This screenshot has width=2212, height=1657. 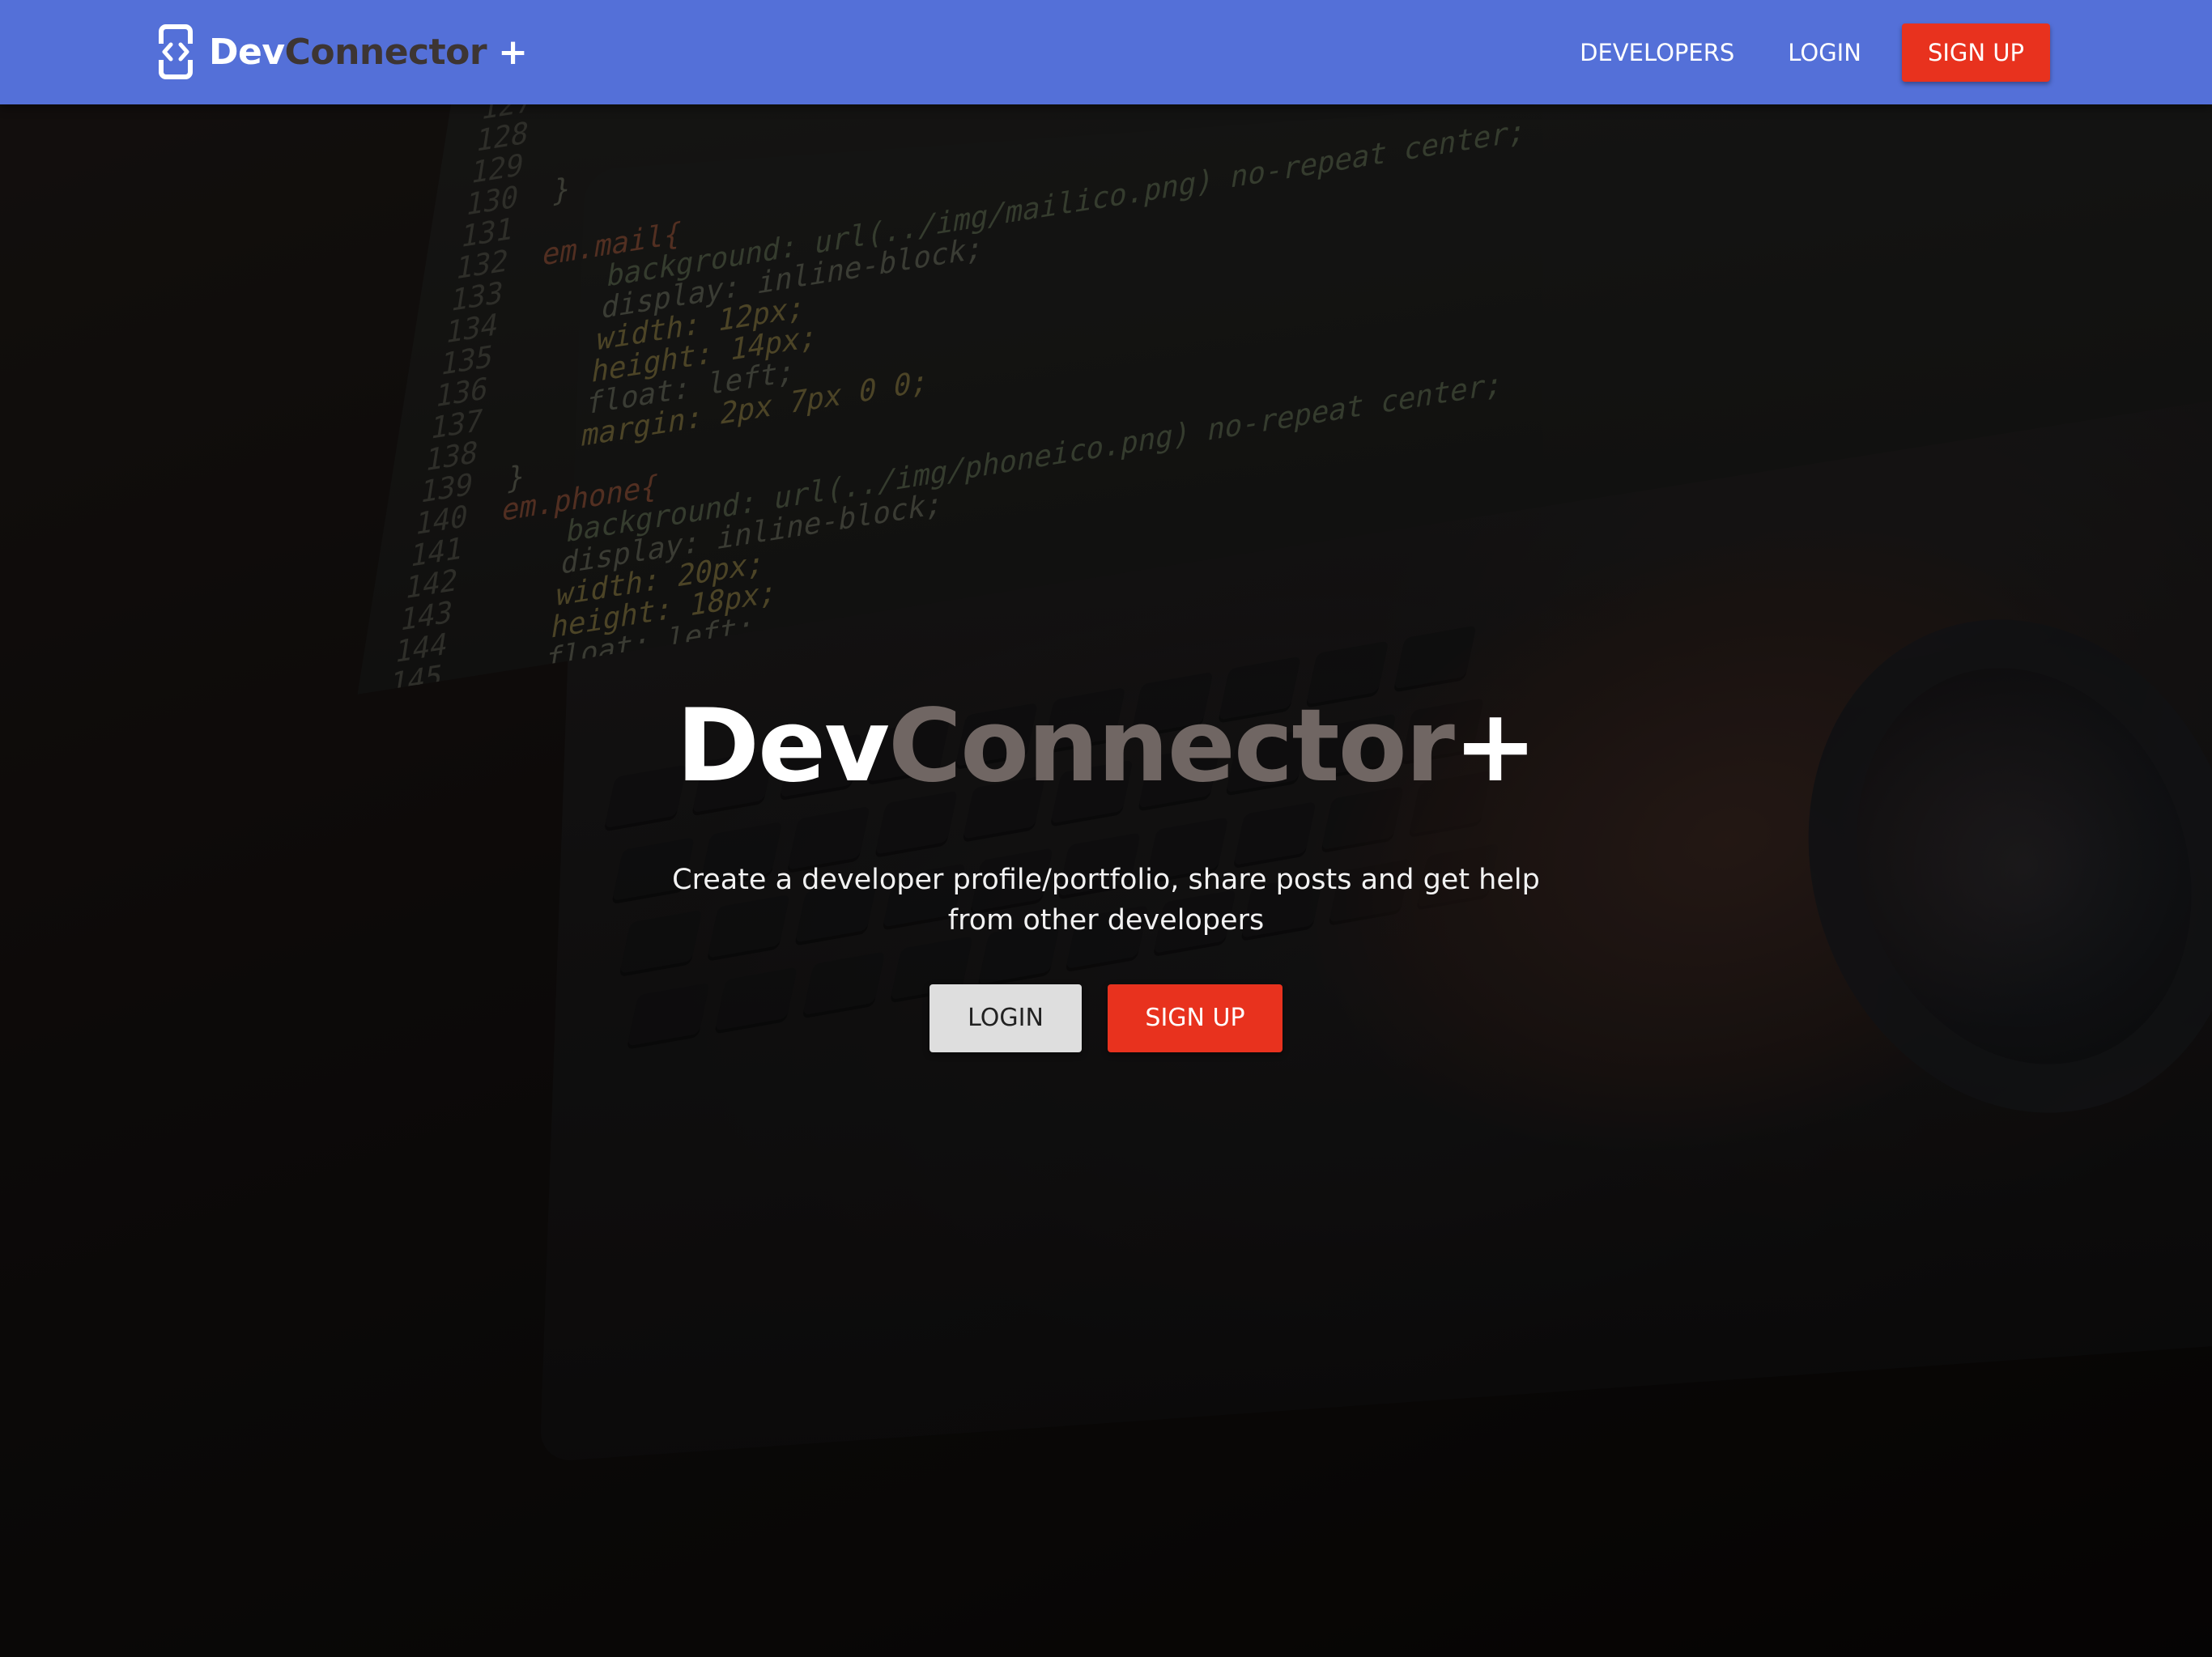 I want to click on hero-title-plus: +, so click(x=1496, y=746).